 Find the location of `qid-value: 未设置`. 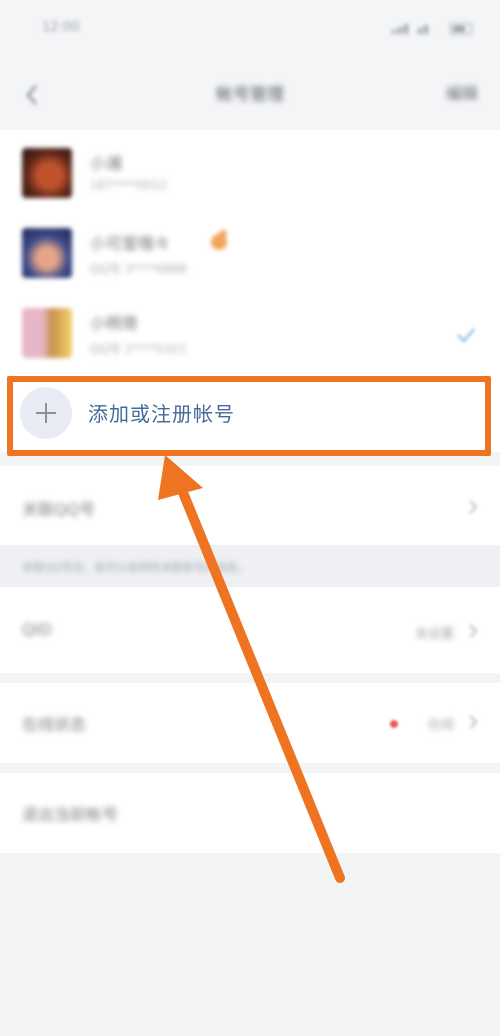

qid-value: 未设置 is located at coordinates (434, 634).